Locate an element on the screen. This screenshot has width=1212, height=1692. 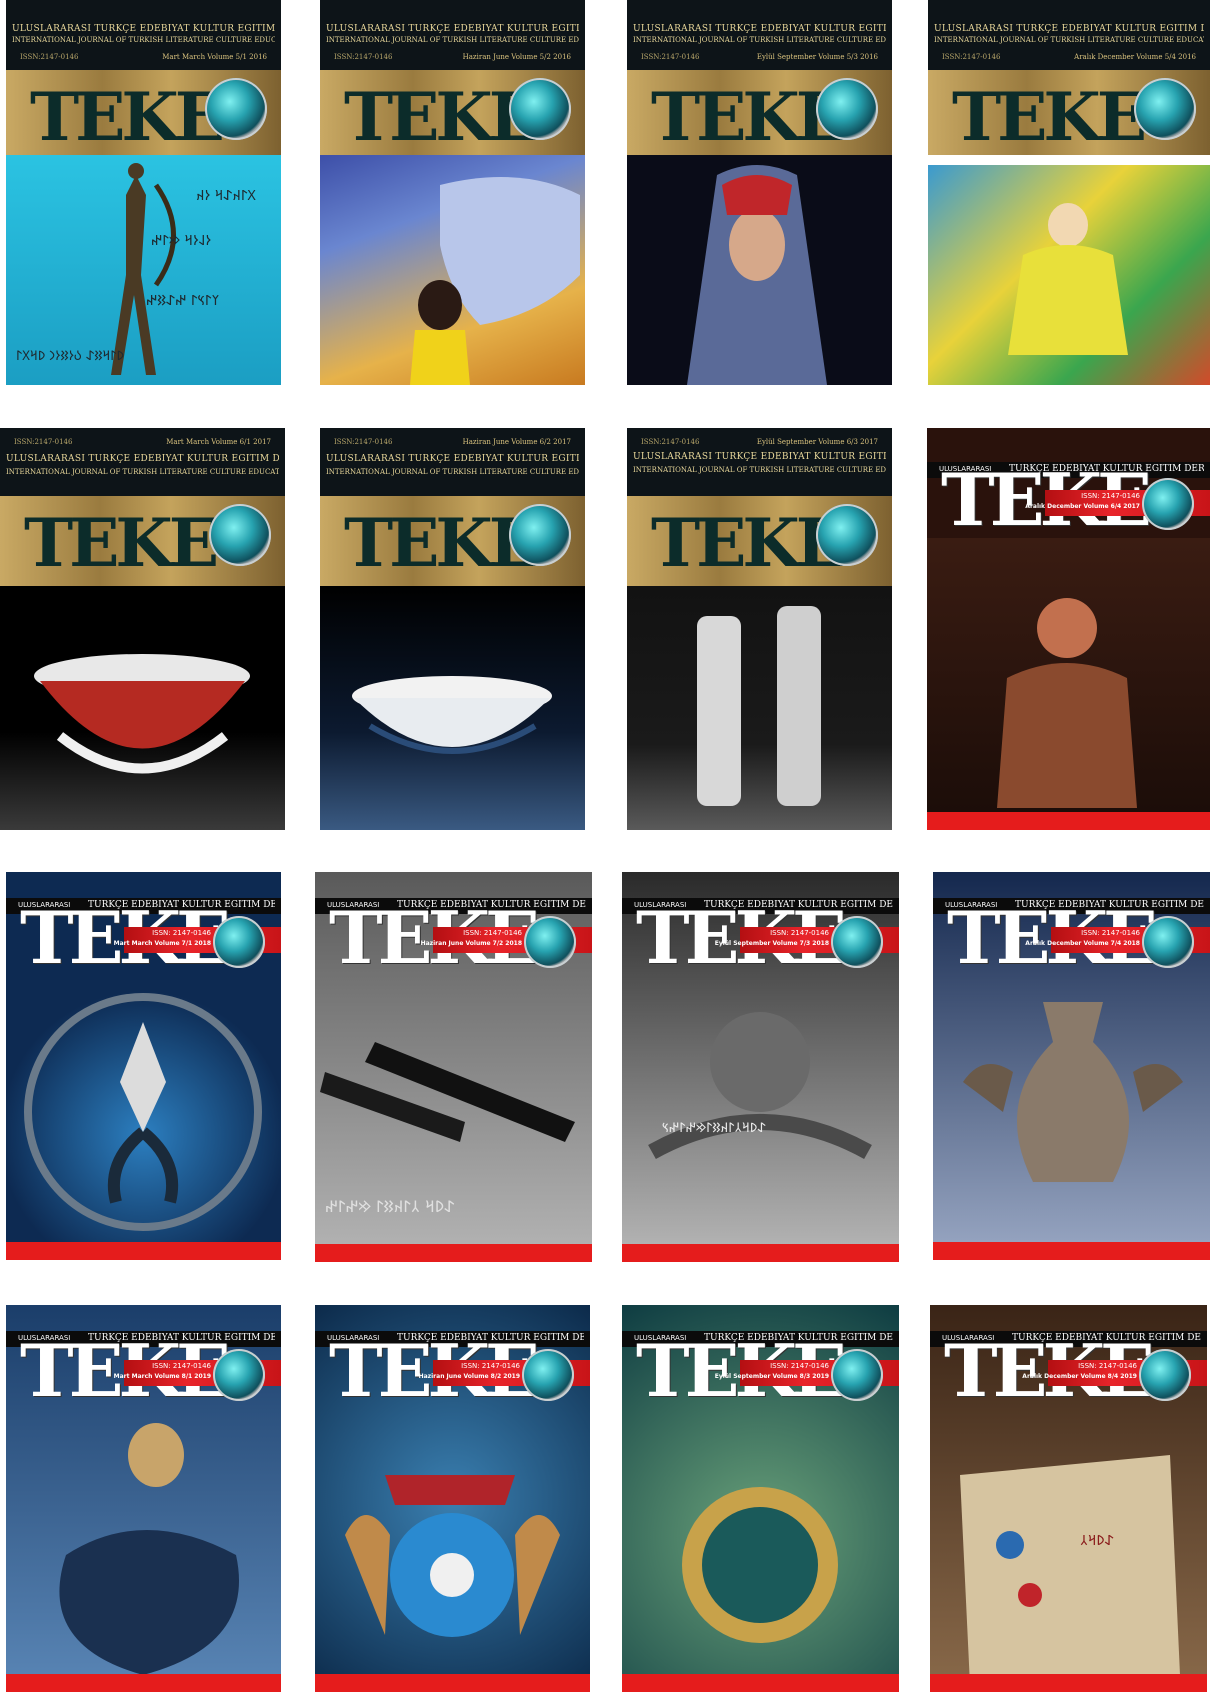
issue-label: Mart March Volume 6/1 2017 is located at coordinates (218, 442).